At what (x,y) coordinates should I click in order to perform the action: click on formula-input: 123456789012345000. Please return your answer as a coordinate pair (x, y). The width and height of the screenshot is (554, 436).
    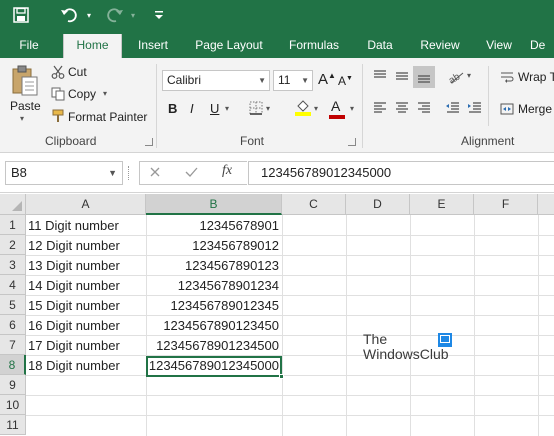
    Looking at the image, I should click on (401, 173).